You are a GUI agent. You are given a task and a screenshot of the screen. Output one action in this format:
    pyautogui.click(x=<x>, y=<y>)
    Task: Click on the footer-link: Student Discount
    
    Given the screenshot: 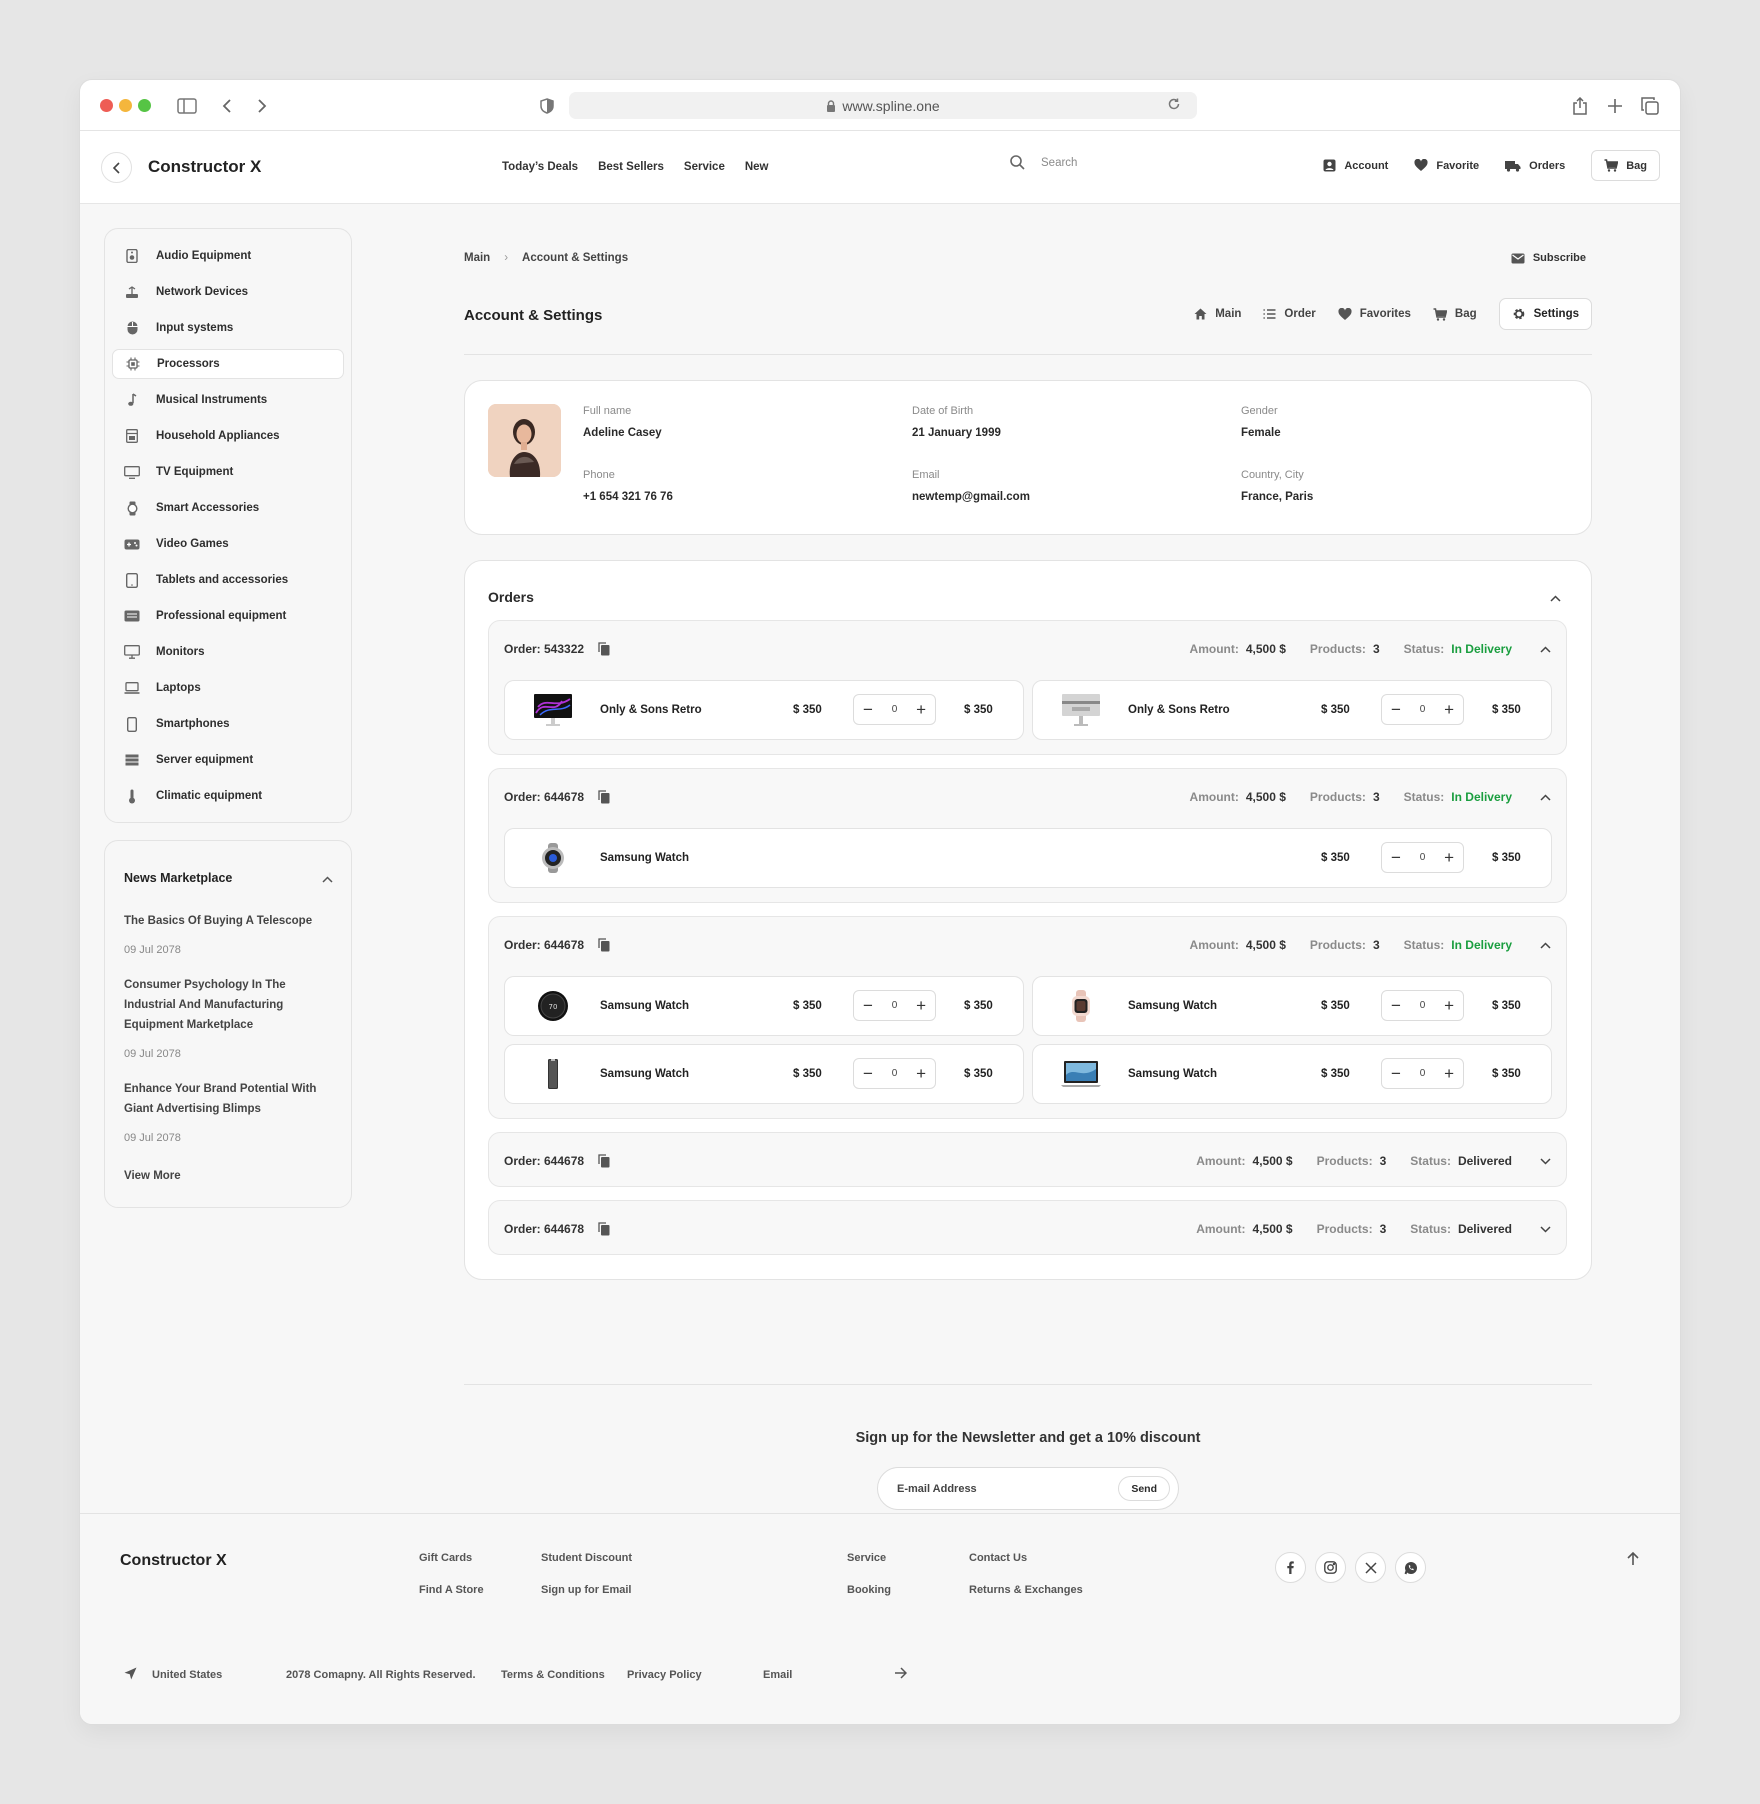 What is the action you would take?
    pyautogui.click(x=586, y=1558)
    